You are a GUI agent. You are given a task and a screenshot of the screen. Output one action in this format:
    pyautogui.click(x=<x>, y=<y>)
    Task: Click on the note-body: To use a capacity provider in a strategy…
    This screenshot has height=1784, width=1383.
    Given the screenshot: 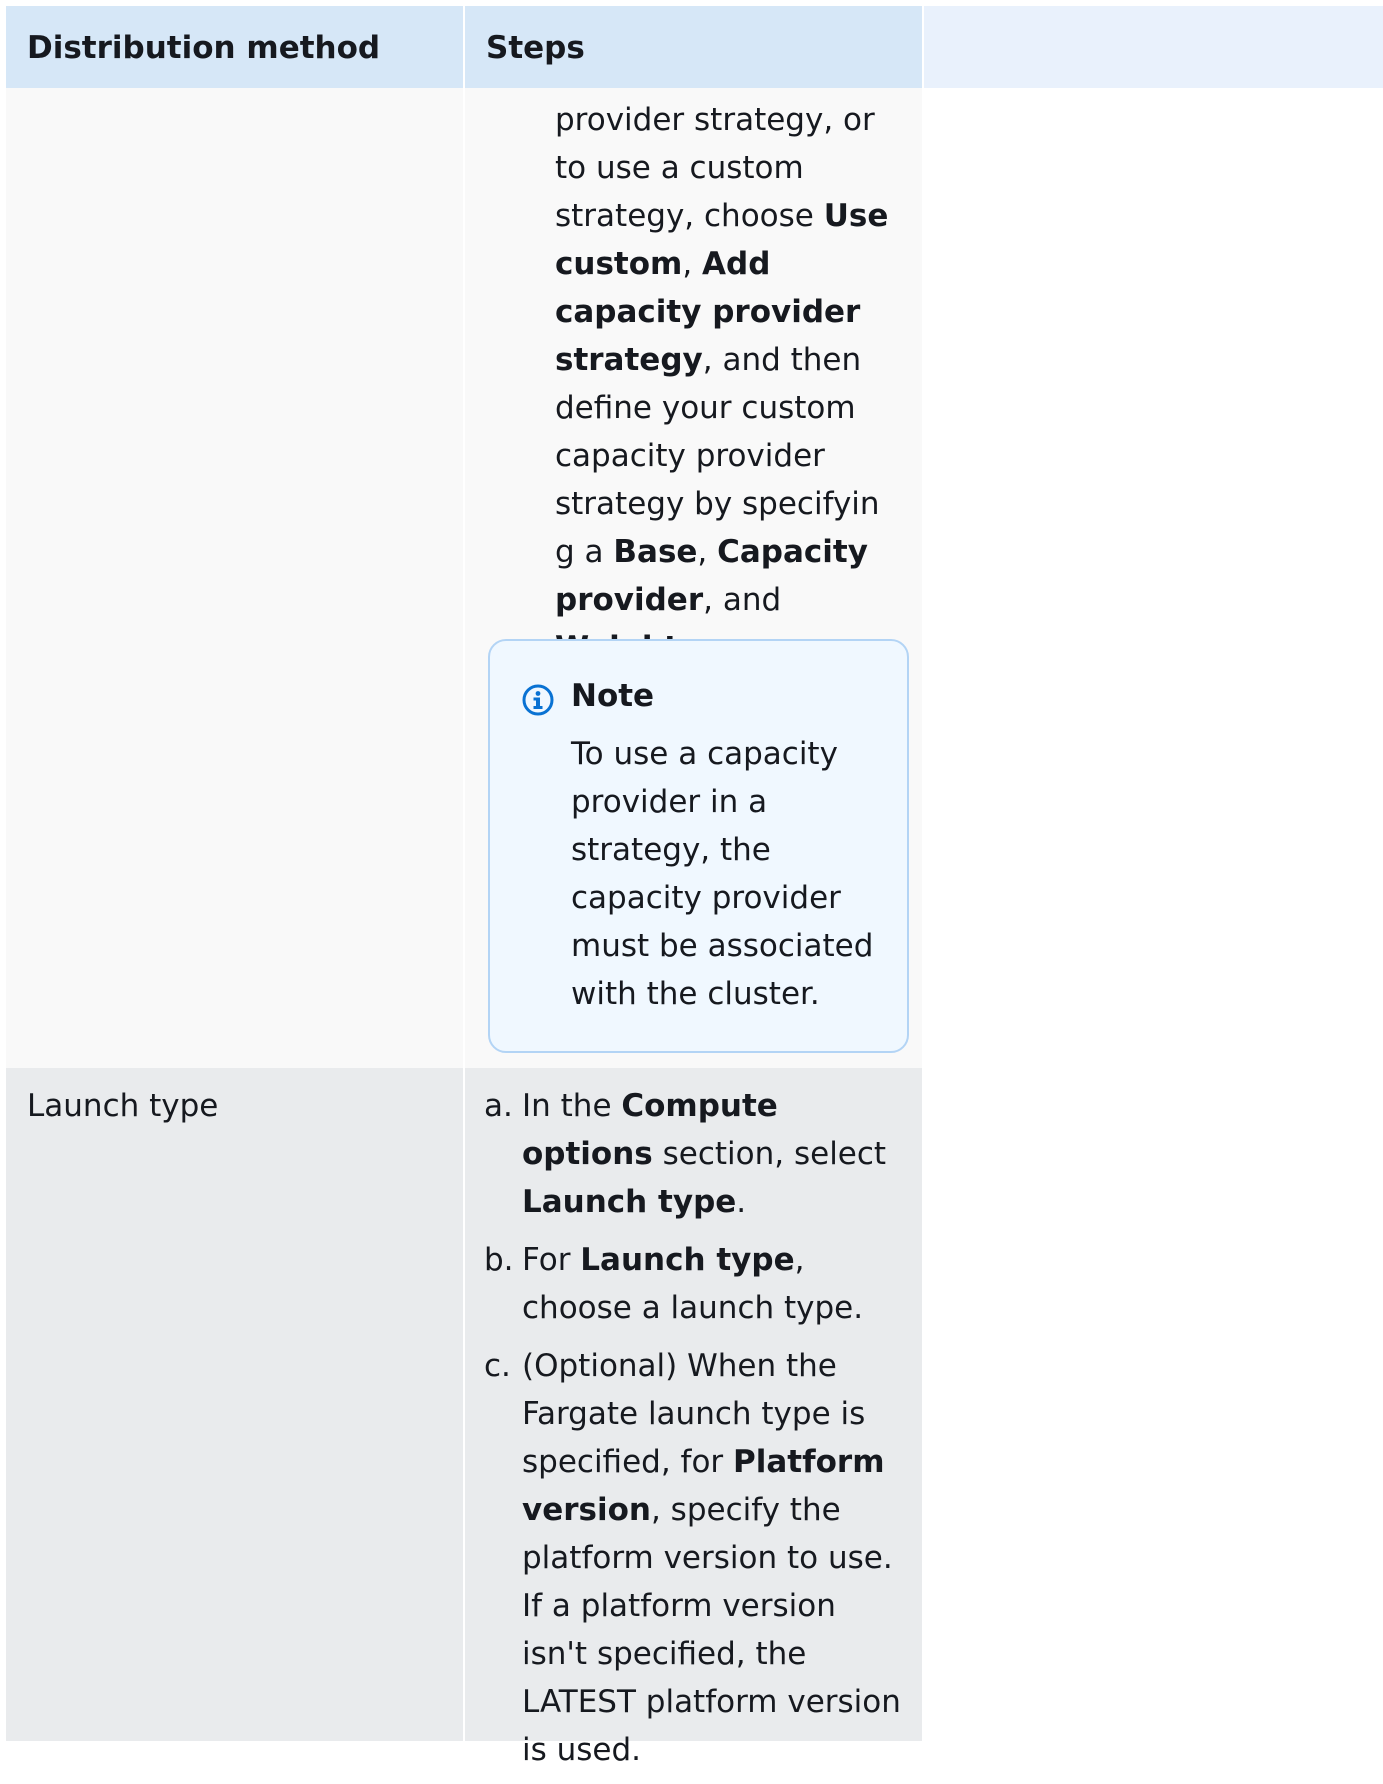 What is the action you would take?
    pyautogui.click(x=722, y=874)
    